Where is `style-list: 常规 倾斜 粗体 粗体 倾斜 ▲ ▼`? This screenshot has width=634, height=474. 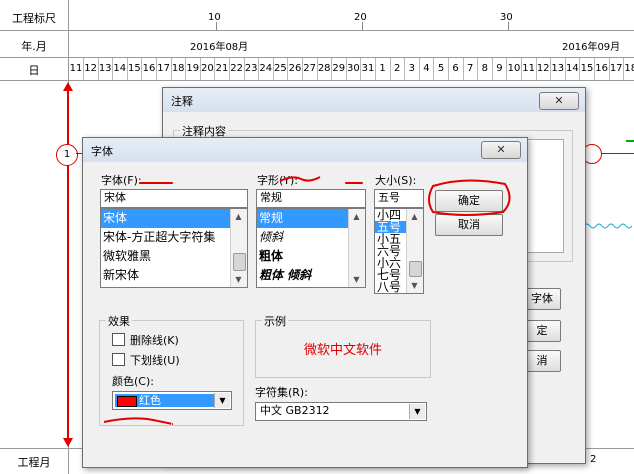
style-list: 常规 倾斜 粗体 粗体 倾斜 ▲ ▼ is located at coordinates (311, 248).